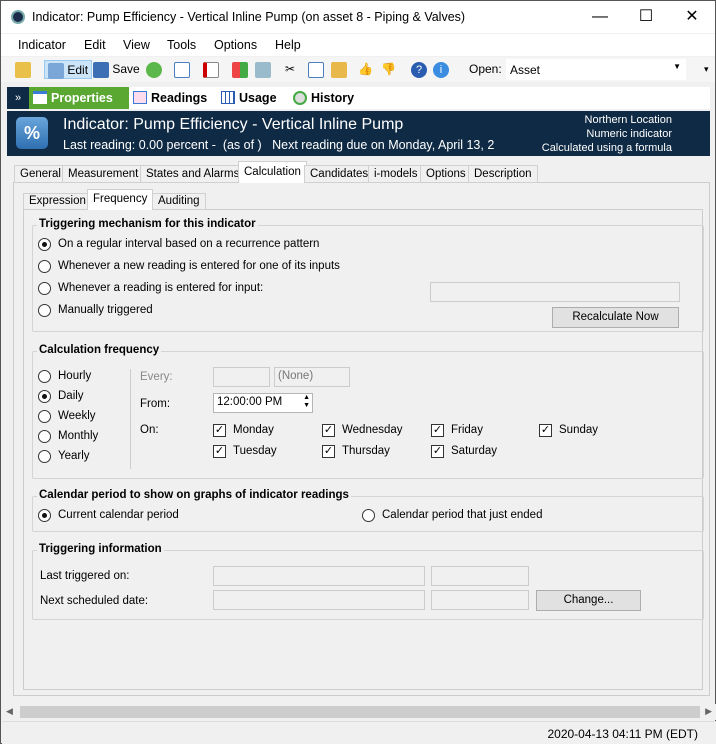 The image size is (716, 744). What do you see at coordinates (57, 201) in the screenshot?
I see `subtab-expression: Expression` at bounding box center [57, 201].